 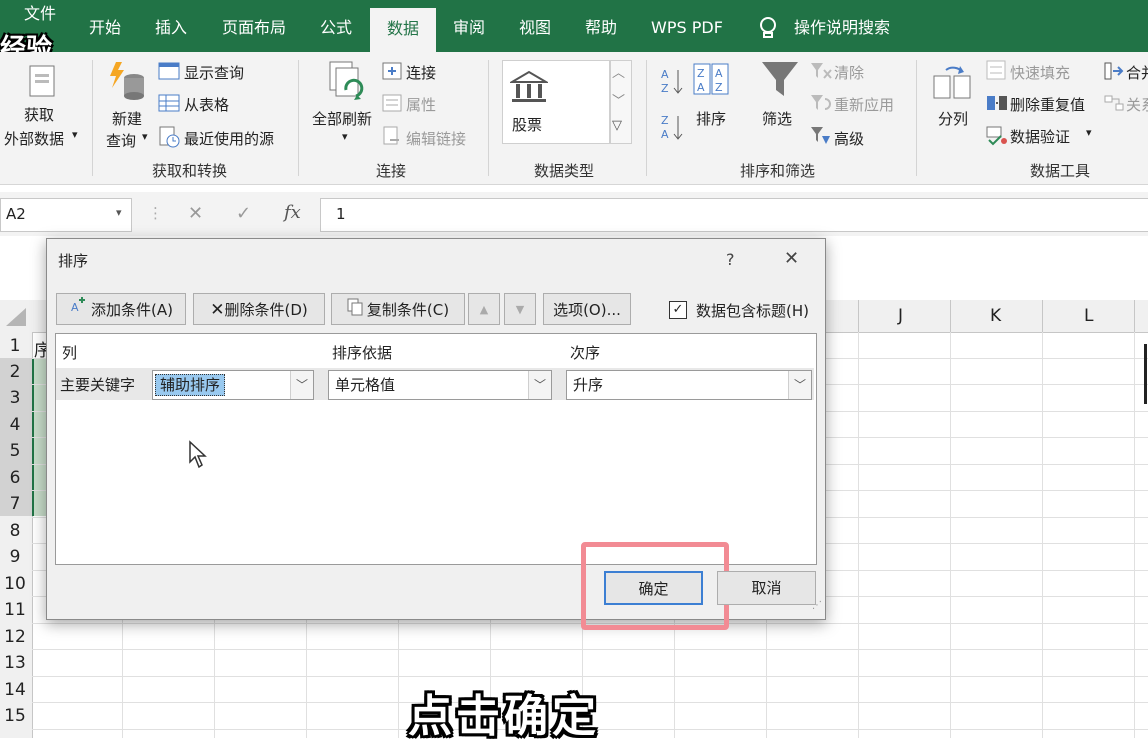 I want to click on edit-links-button: 编辑链接, so click(x=436, y=138).